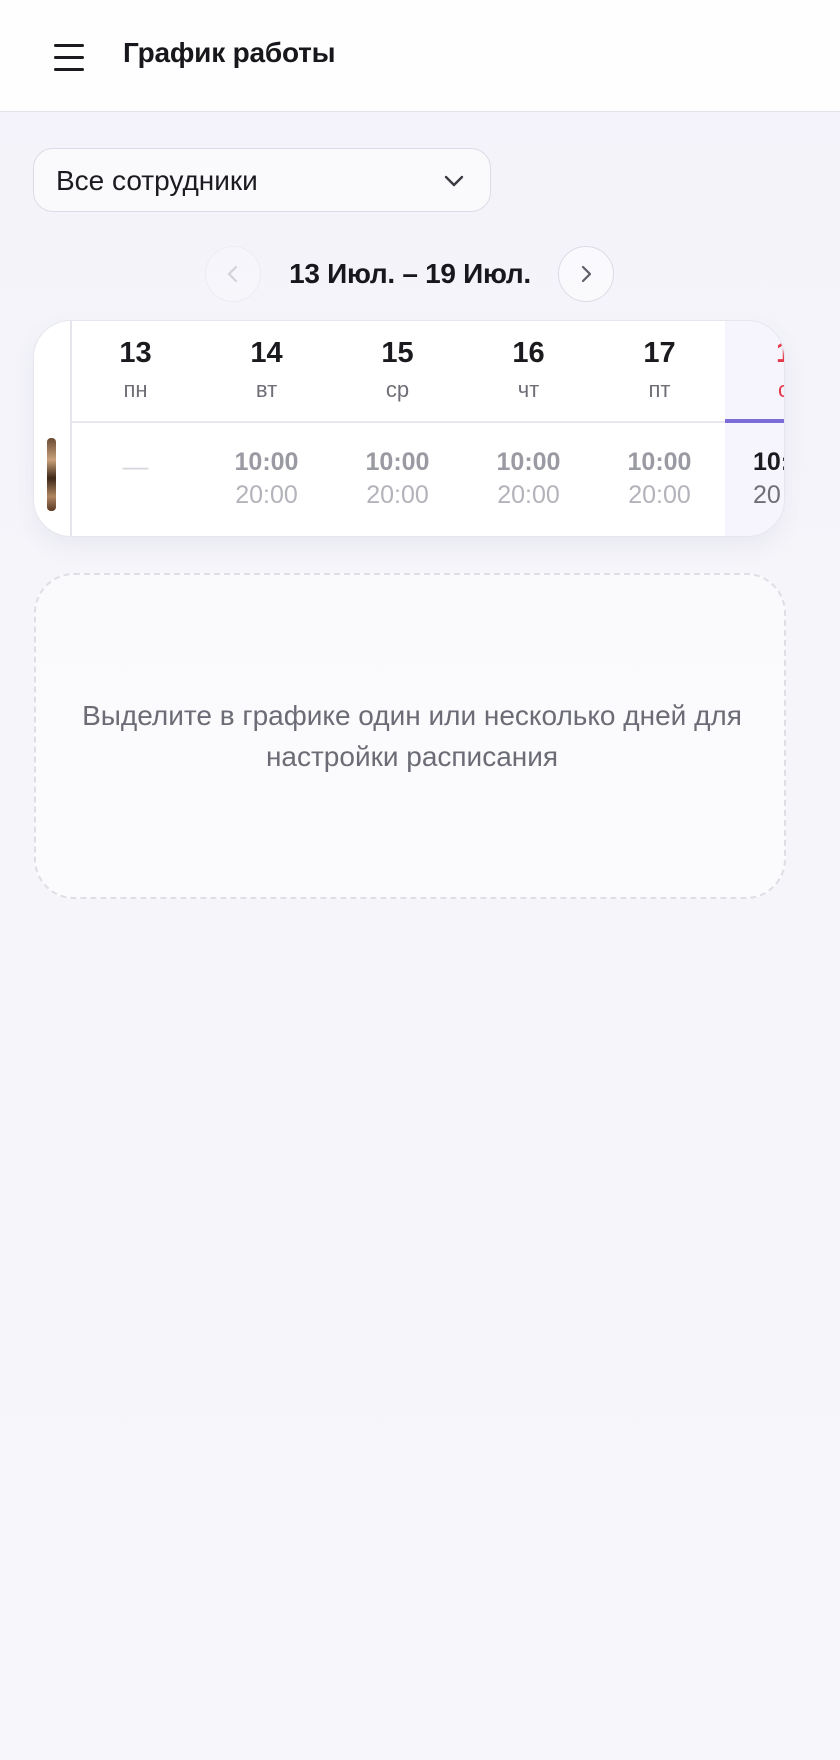  I want to click on chevron-down-icon, so click(454, 181).